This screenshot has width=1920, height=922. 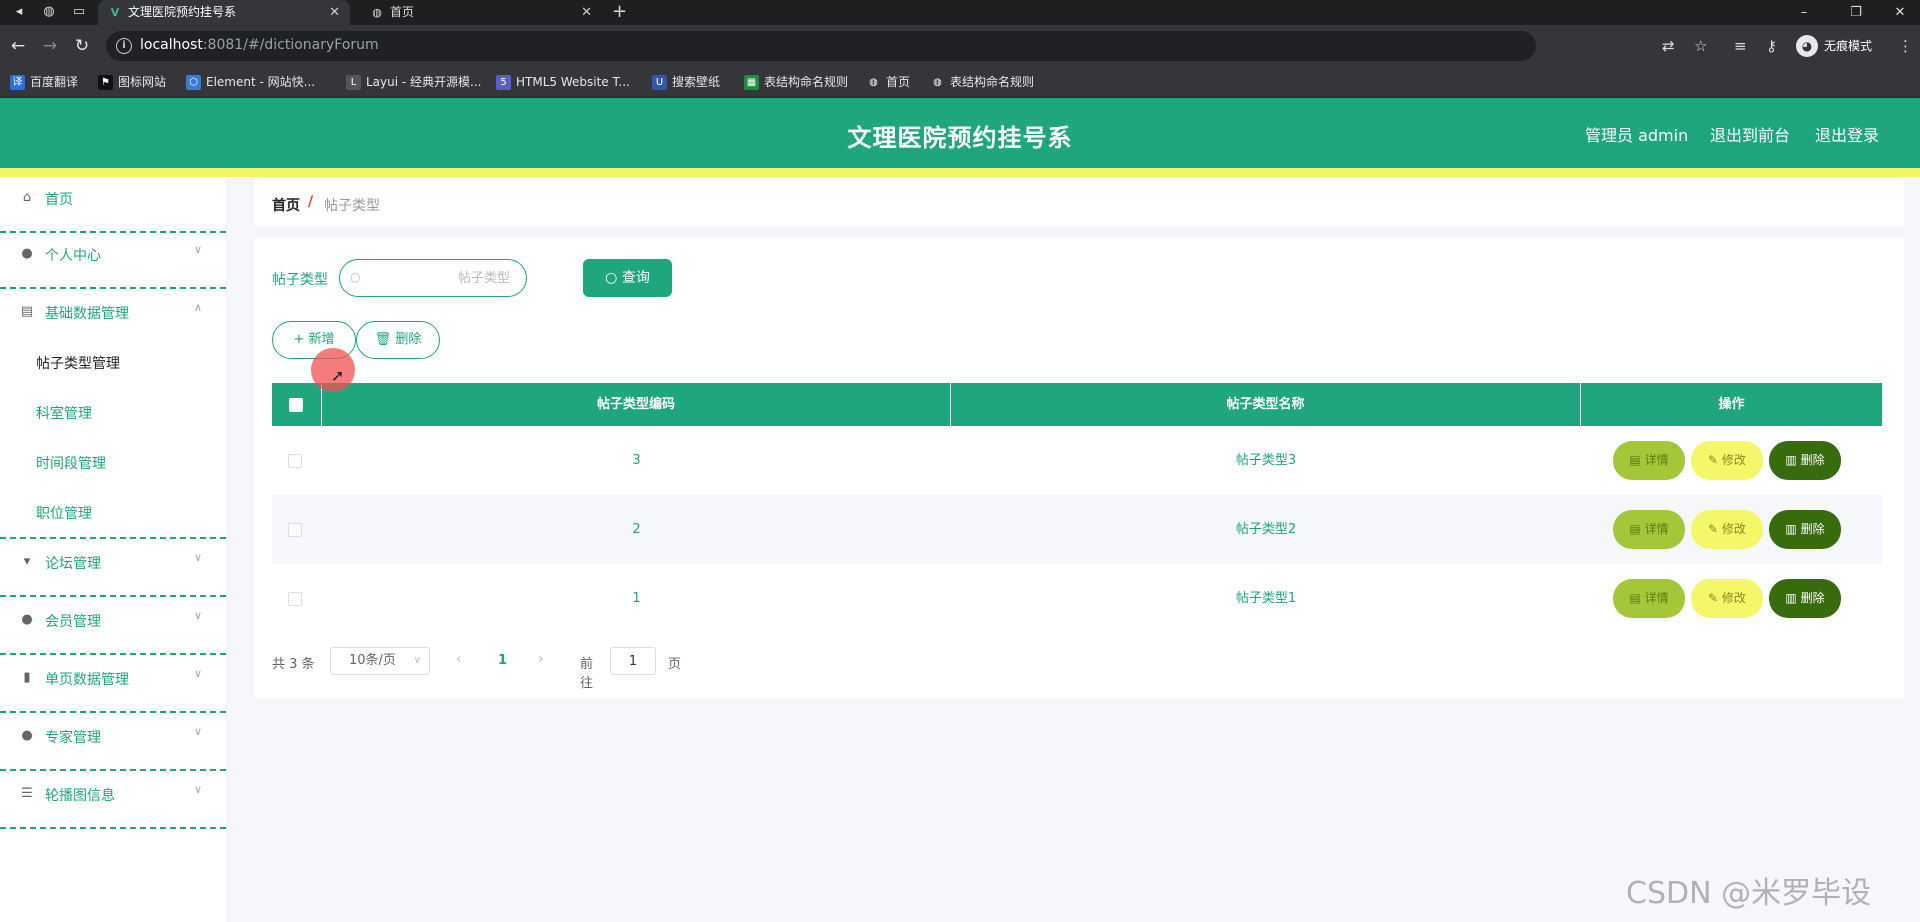 What do you see at coordinates (636, 460) in the screenshot?
I see `cell-code: 3` at bounding box center [636, 460].